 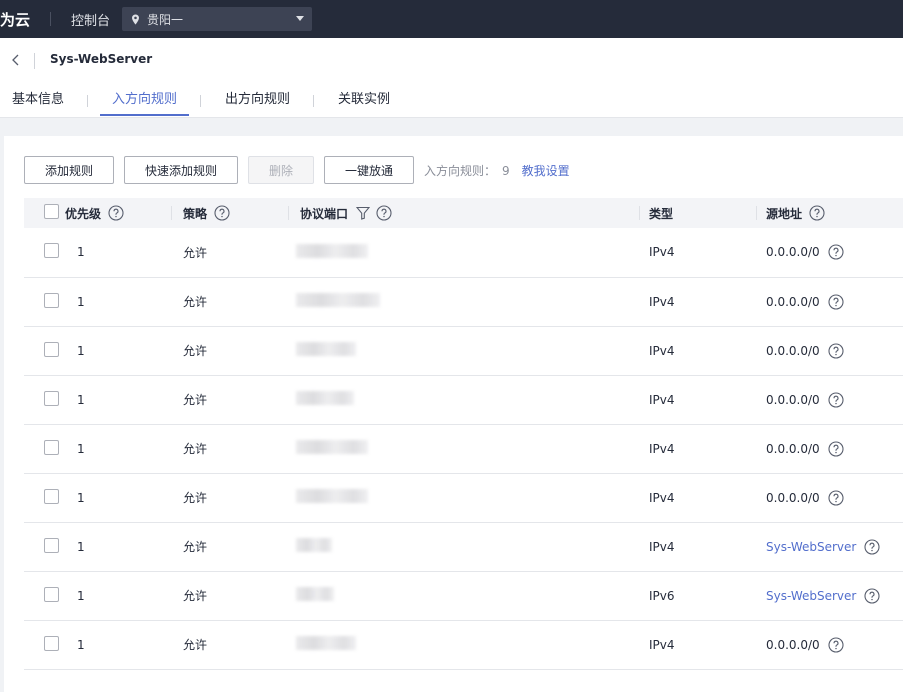 I want to click on location-pin-icon, so click(x=135, y=19).